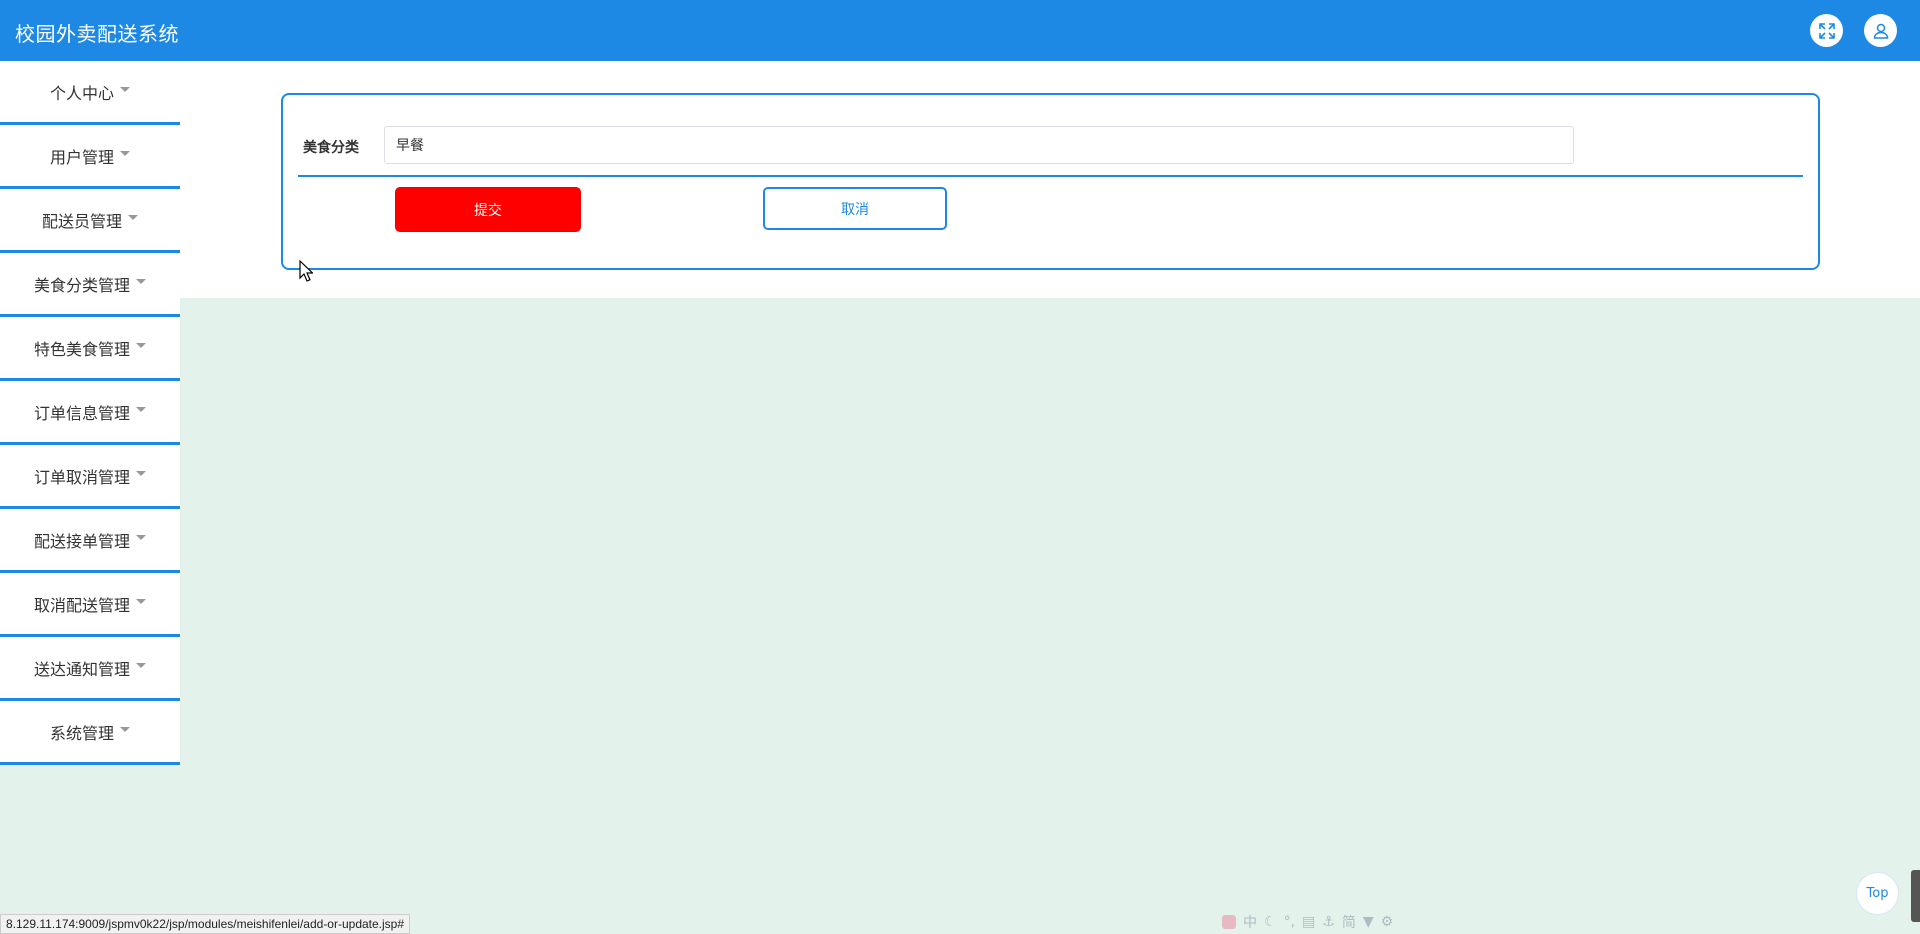 The image size is (1920, 934). I want to click on sidebar-item-system-management: 系统管理, so click(90, 733).